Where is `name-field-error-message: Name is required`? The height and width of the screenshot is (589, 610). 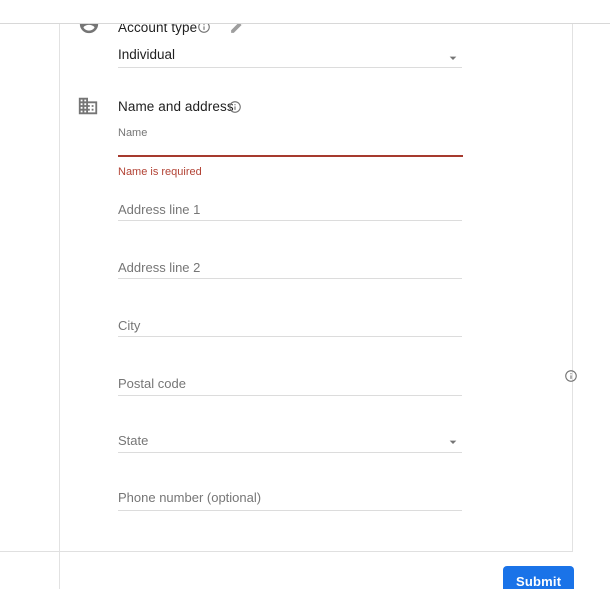 name-field-error-message: Name is required is located at coordinates (160, 172).